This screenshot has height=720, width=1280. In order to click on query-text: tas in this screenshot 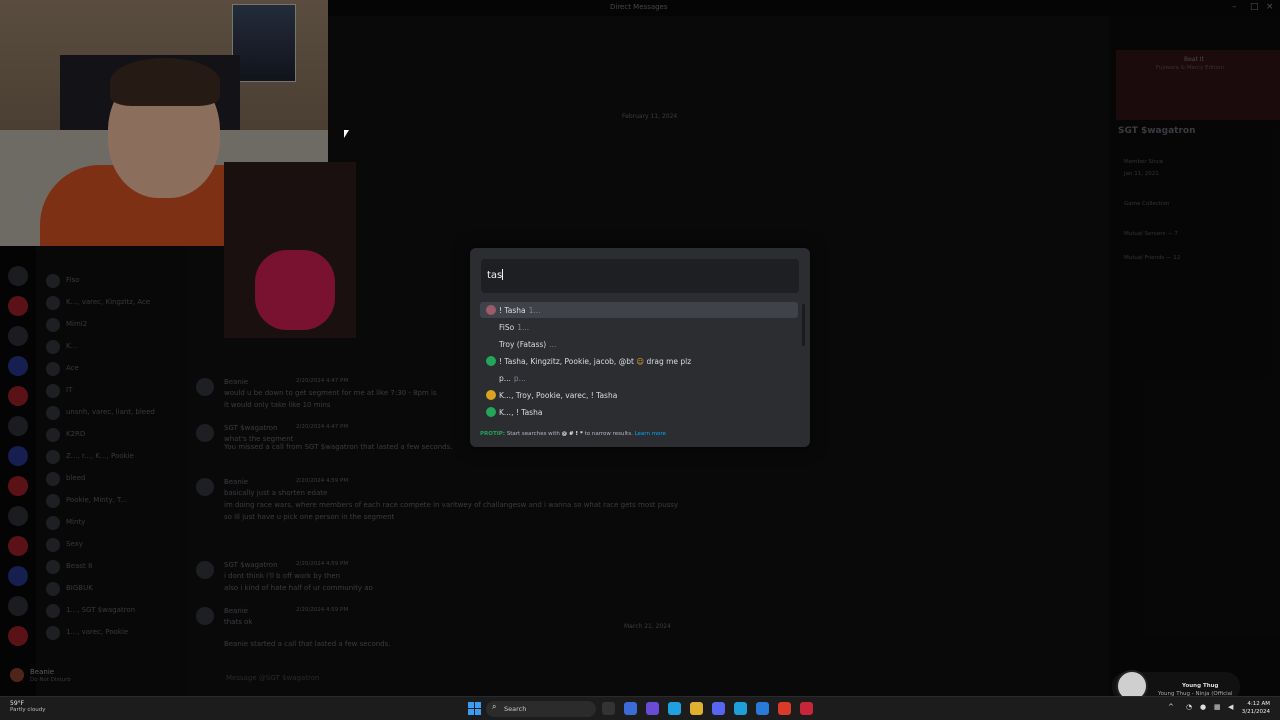, I will do `click(495, 275)`.